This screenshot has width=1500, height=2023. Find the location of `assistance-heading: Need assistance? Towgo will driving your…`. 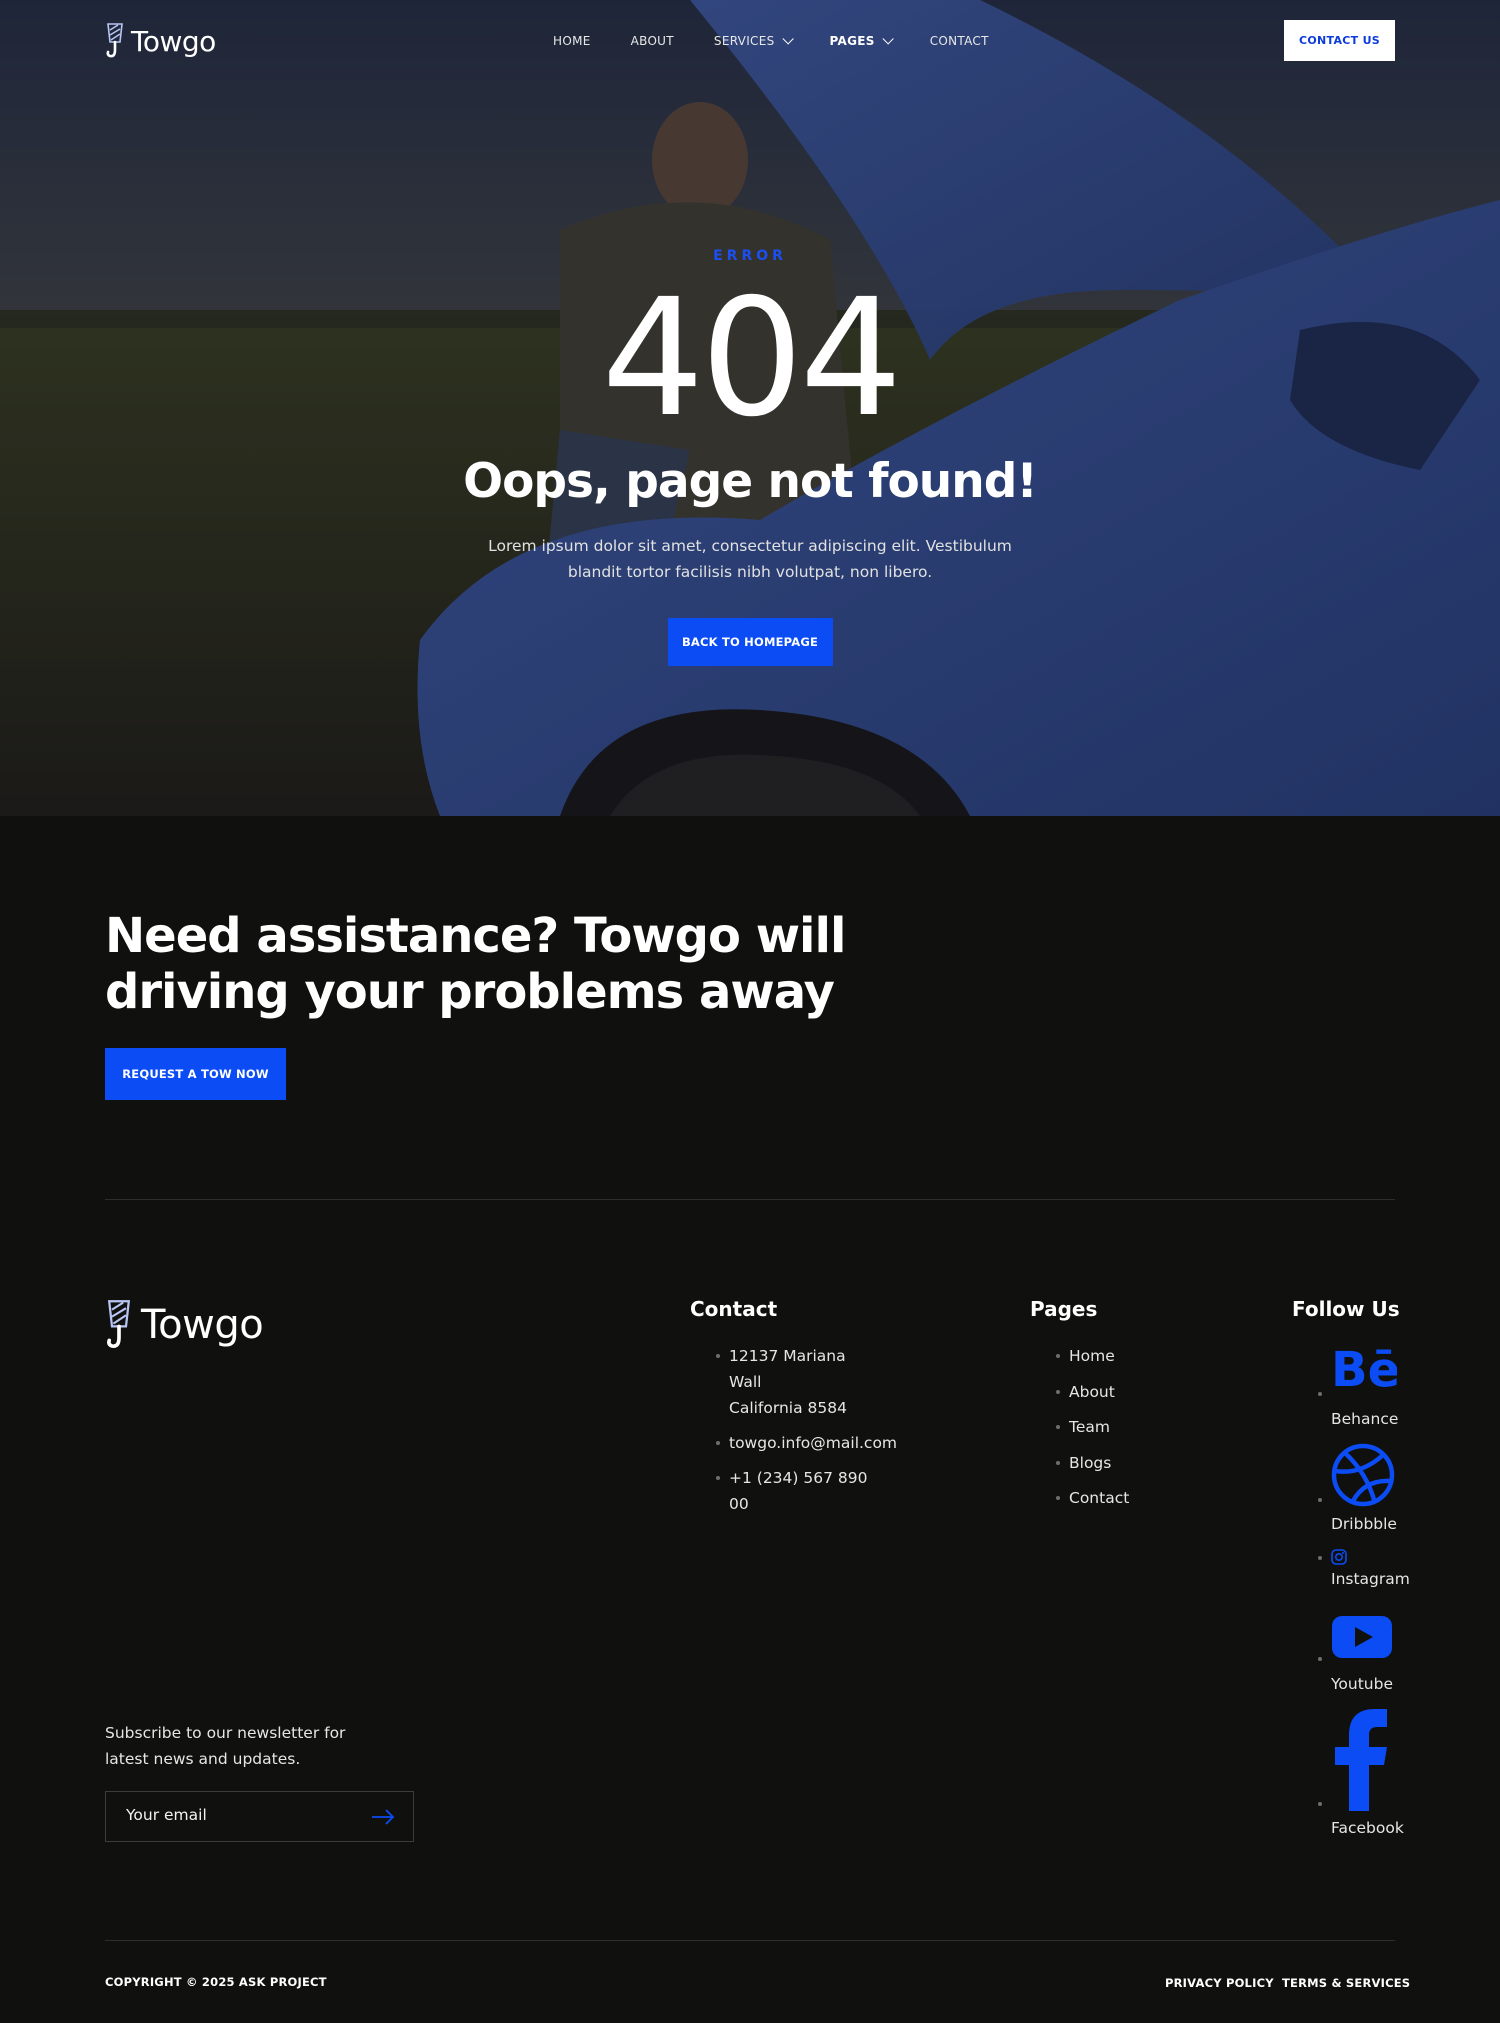

assistance-heading: Need assistance? Towgo will driving your… is located at coordinates (485, 964).